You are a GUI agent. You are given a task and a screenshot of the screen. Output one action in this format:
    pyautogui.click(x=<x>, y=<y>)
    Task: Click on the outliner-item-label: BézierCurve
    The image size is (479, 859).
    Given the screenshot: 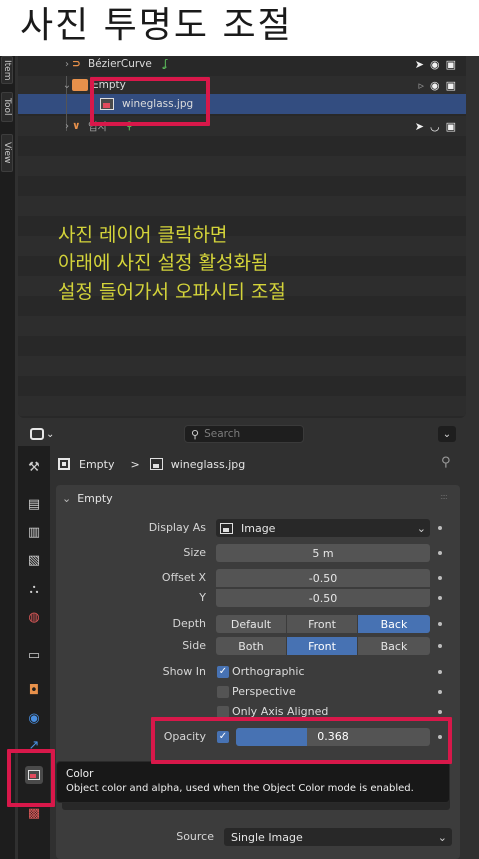 What is the action you would take?
    pyautogui.click(x=120, y=64)
    